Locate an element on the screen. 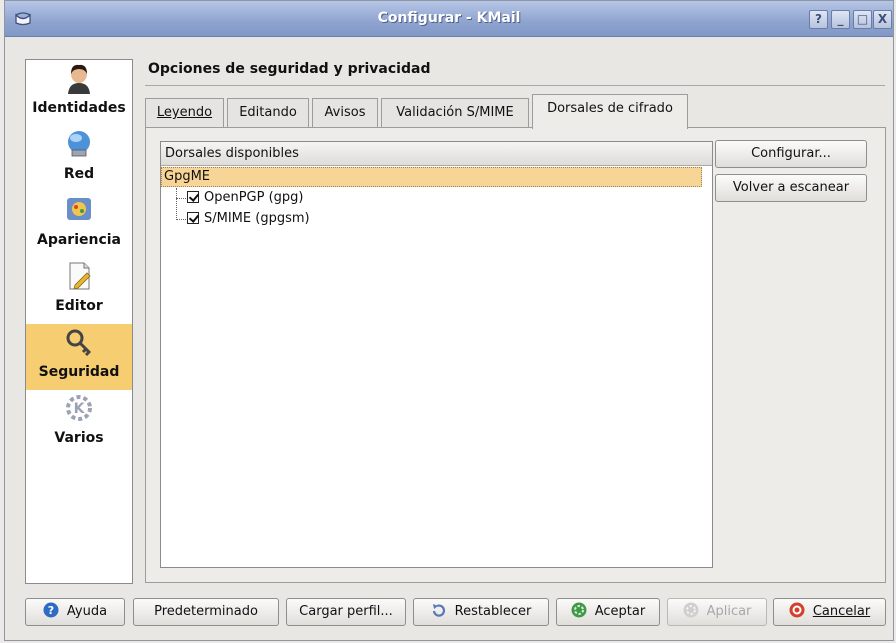 Image resolution: width=896 pixels, height=643 pixels. minimize-button: _ is located at coordinates (840, 19).